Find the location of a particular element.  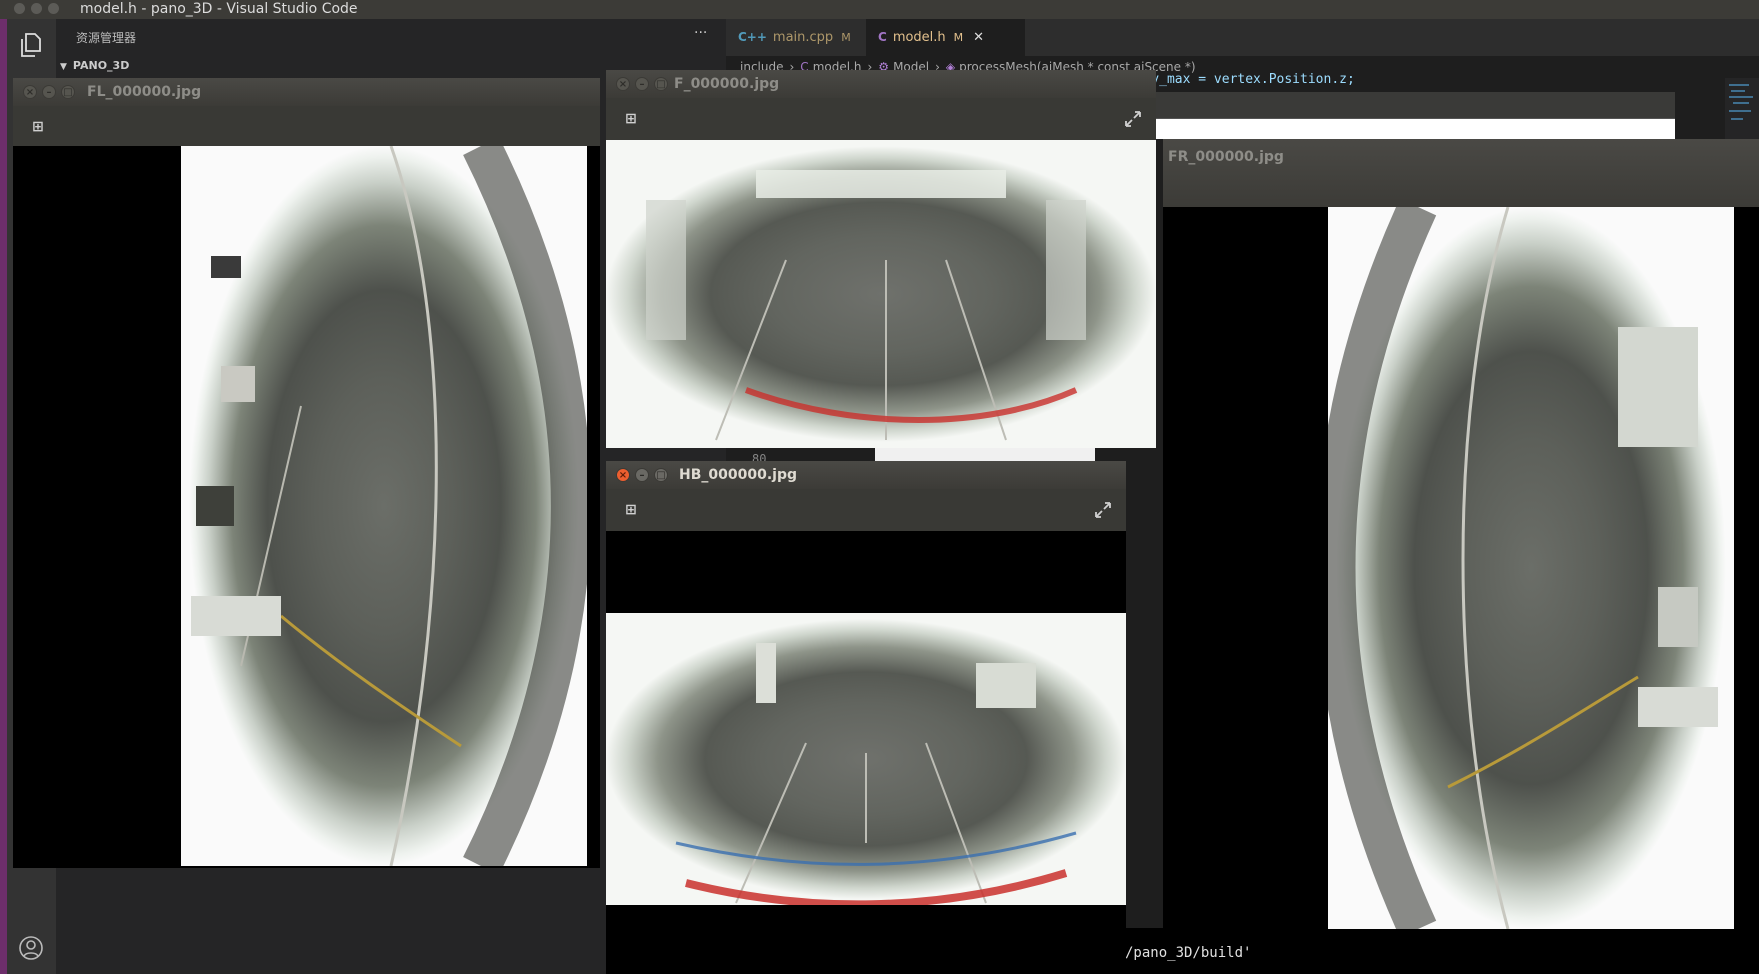

c-file-icon: C is located at coordinates (882, 37).